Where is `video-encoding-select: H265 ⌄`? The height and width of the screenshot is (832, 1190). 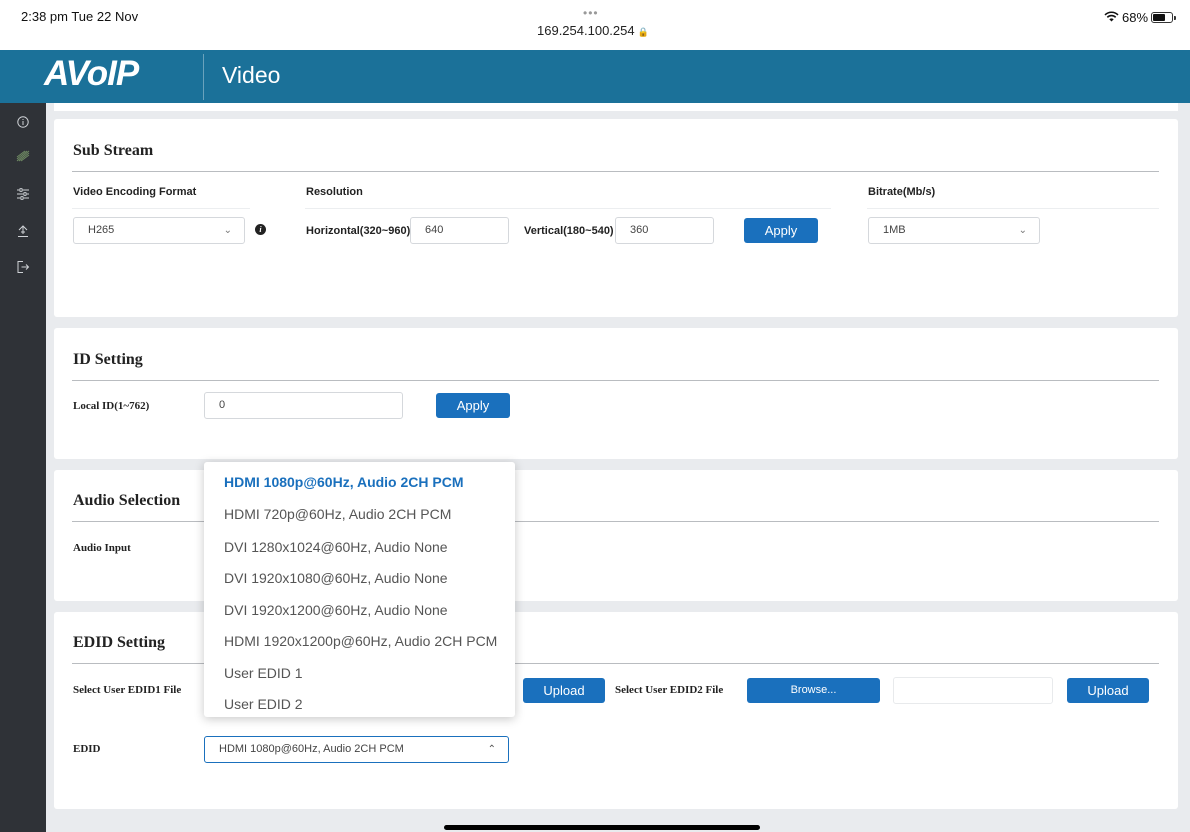 video-encoding-select: H265 ⌄ is located at coordinates (159, 230).